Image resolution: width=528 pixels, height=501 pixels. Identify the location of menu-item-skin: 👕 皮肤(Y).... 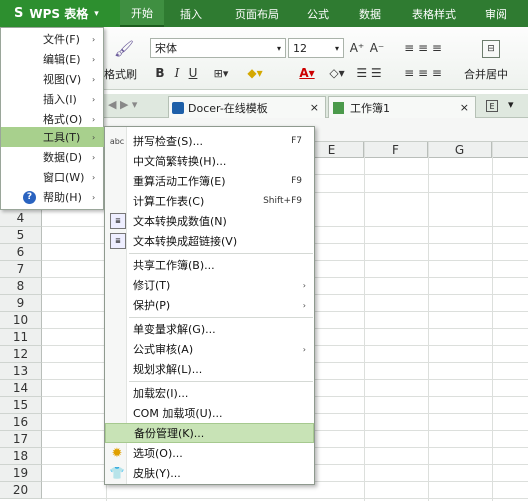
(209, 473).